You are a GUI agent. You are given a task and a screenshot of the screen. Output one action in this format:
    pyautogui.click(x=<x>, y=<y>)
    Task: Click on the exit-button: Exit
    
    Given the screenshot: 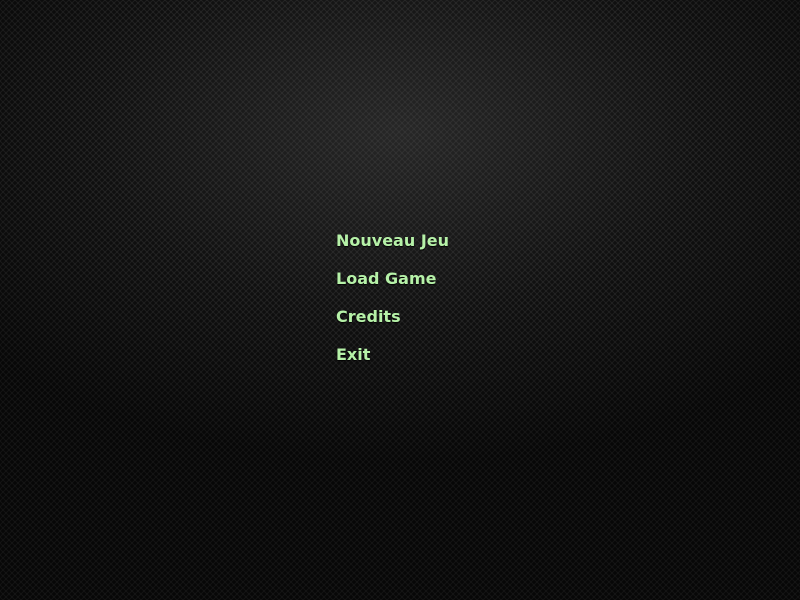 What is the action you would take?
    pyautogui.click(x=392, y=361)
    